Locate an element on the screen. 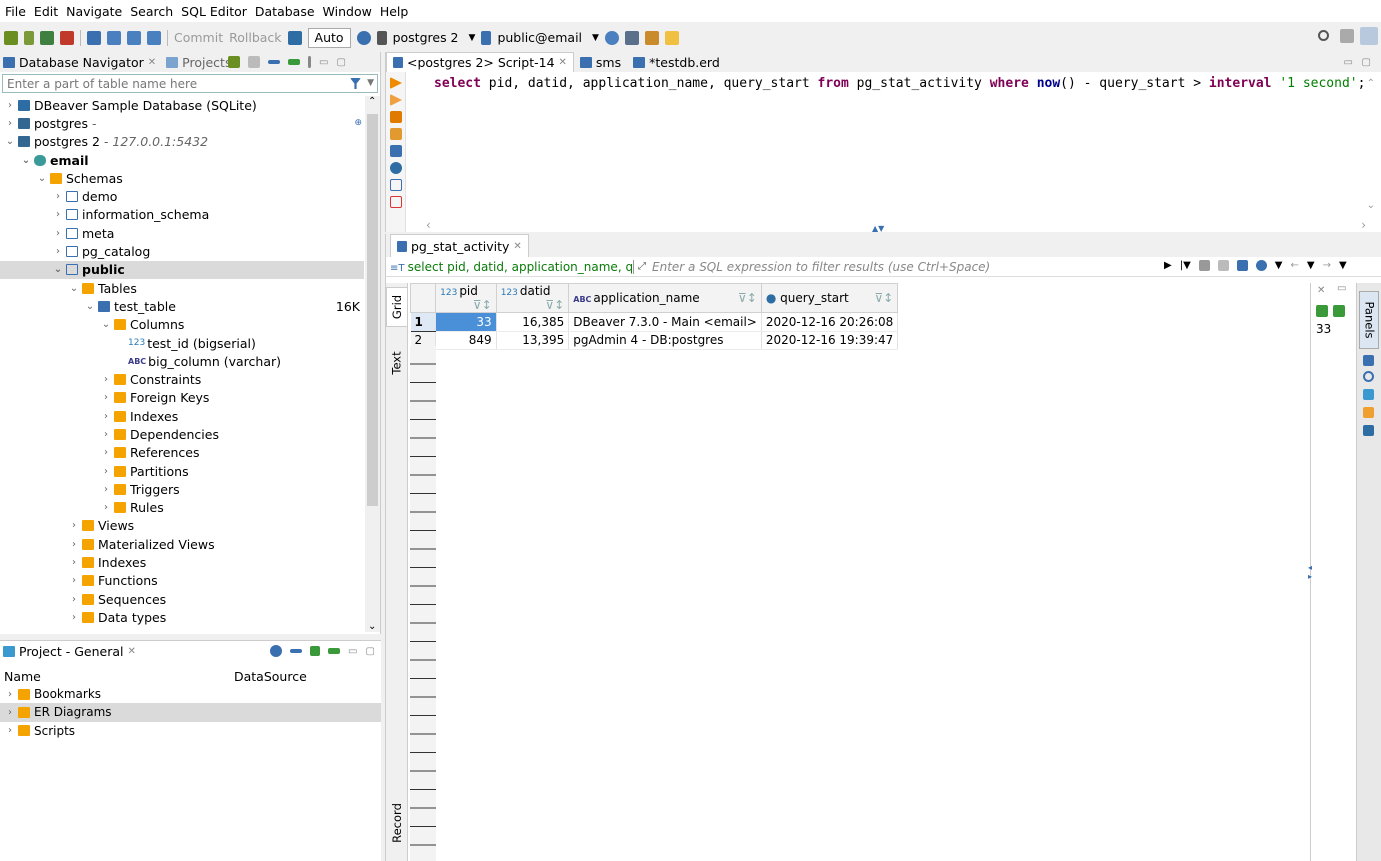 This screenshot has height=861, width=1381. tree-item-partitions: ›Partitions is located at coordinates (182, 471).